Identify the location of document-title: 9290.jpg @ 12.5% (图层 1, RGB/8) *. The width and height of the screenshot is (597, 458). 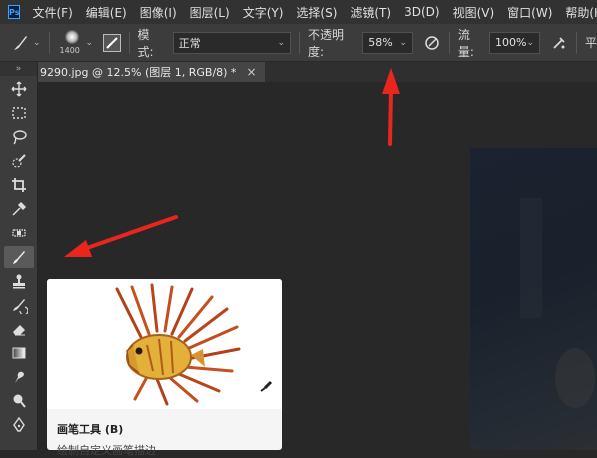
(138, 72).